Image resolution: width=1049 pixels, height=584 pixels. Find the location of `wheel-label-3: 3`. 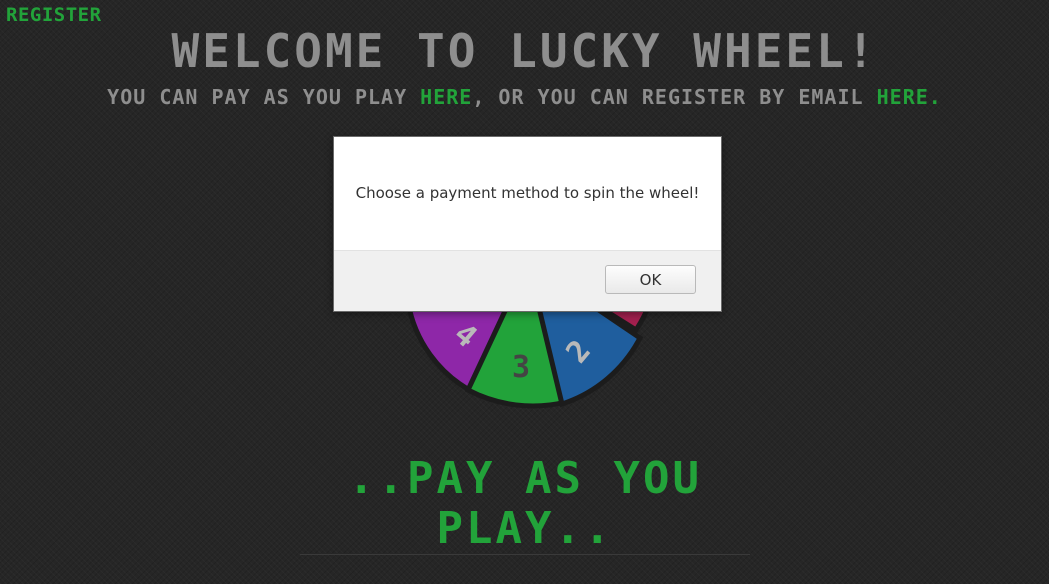

wheel-label-3: 3 is located at coordinates (521, 367).